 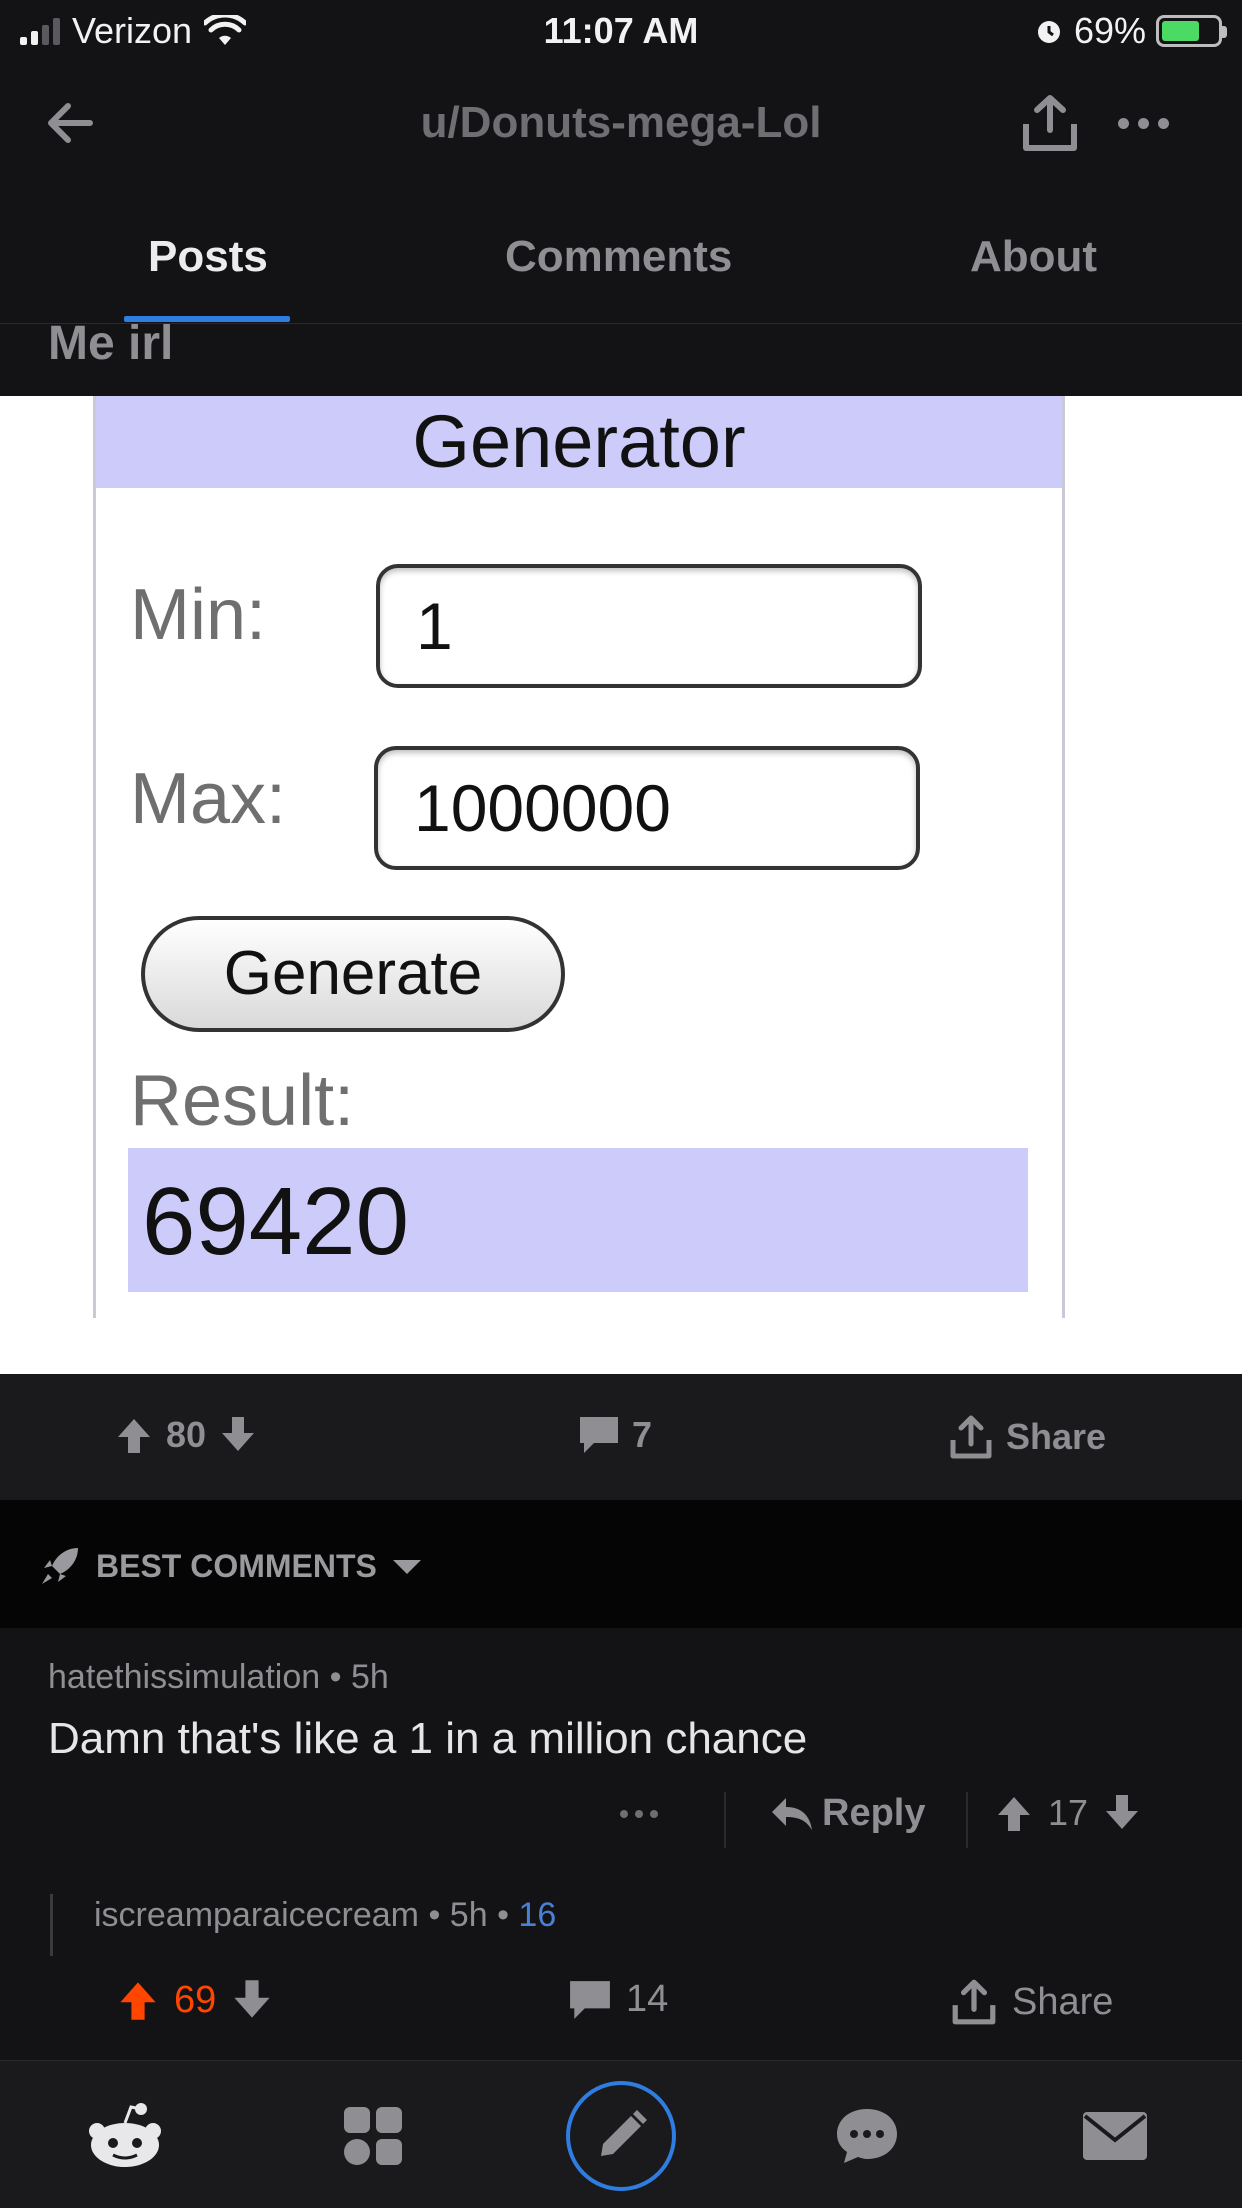 What do you see at coordinates (639, 1814) in the screenshot?
I see `comment-more-icon` at bounding box center [639, 1814].